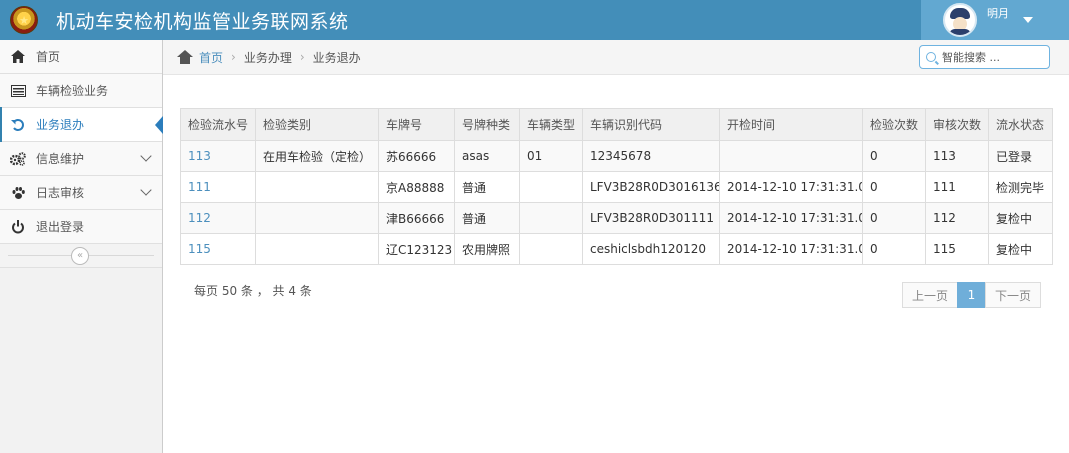  Describe the element at coordinates (317, 156) in the screenshot. I see `table-cell: 在用车检验（定检）` at that location.